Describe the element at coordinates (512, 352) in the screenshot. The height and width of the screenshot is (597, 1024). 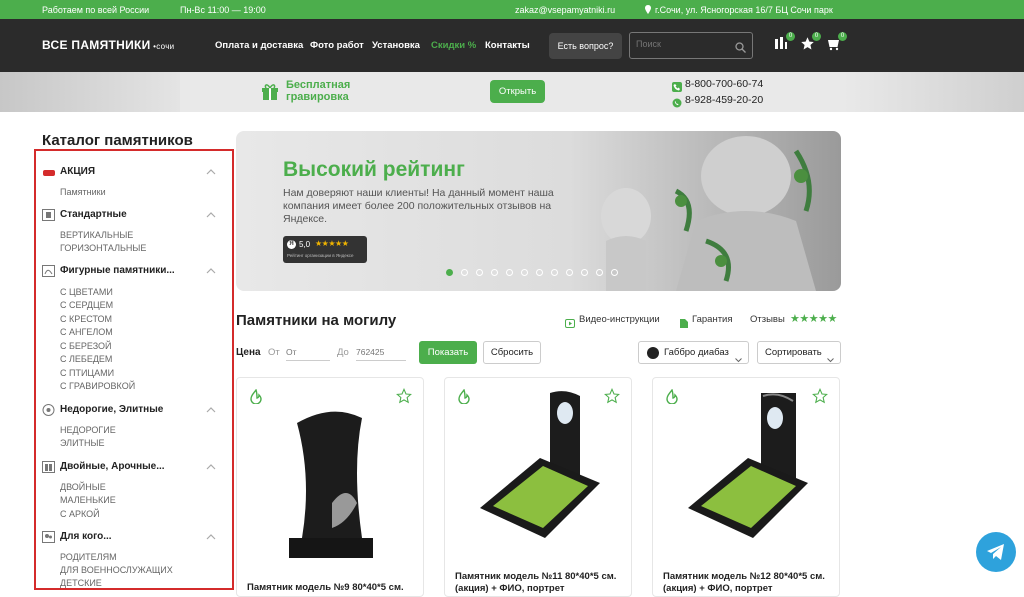
I see `reset-button: Сбросить` at that location.